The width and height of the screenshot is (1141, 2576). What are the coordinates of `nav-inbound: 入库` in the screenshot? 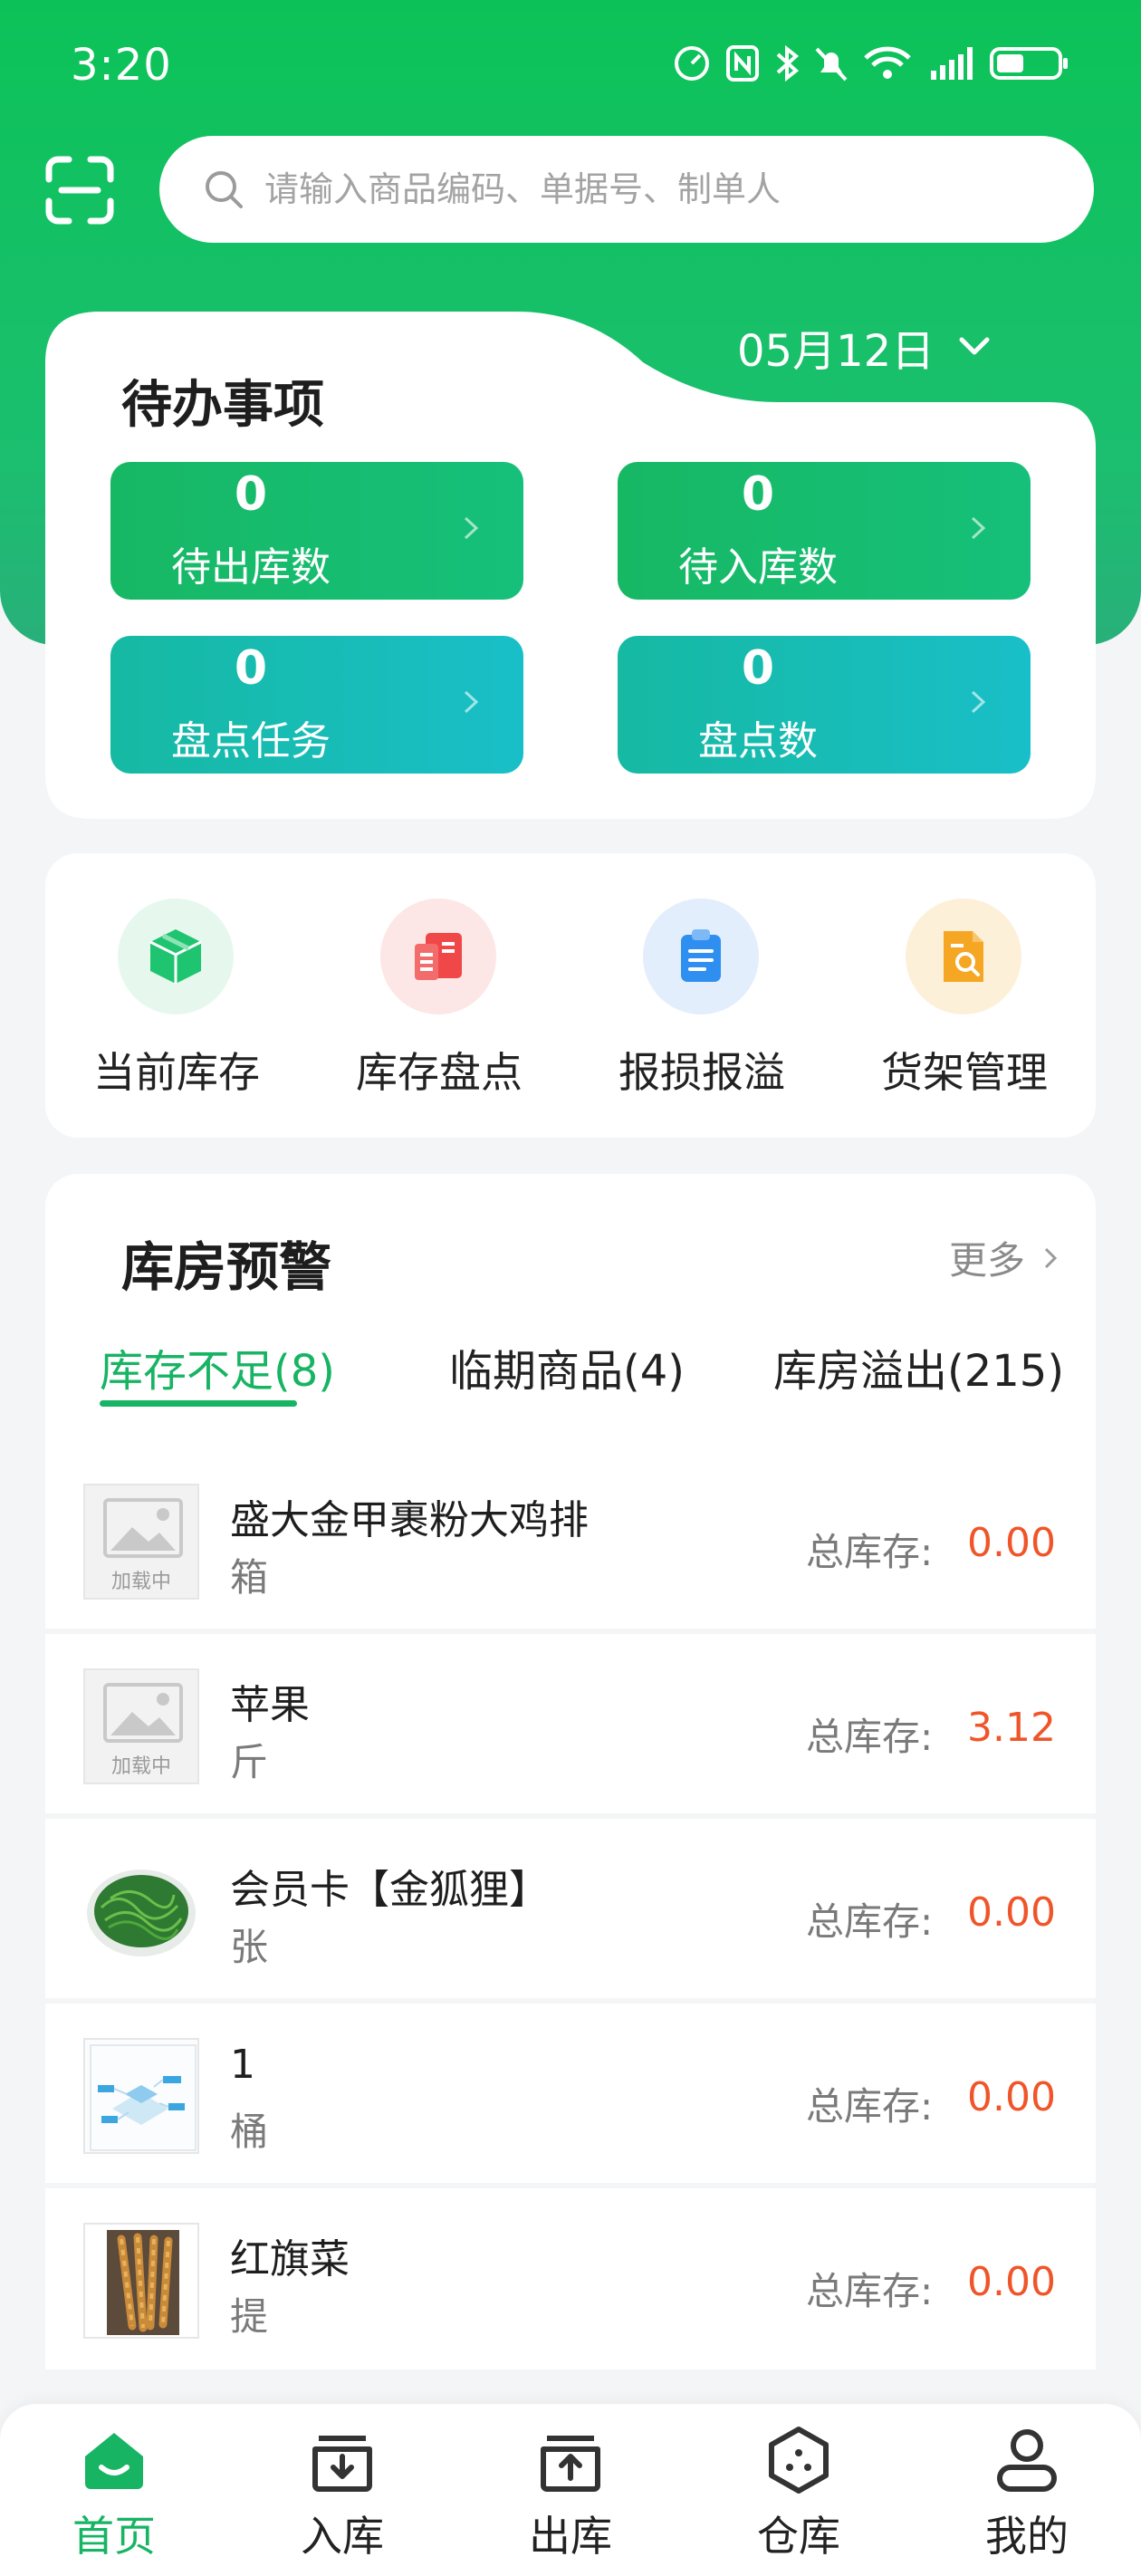 It's located at (342, 2490).